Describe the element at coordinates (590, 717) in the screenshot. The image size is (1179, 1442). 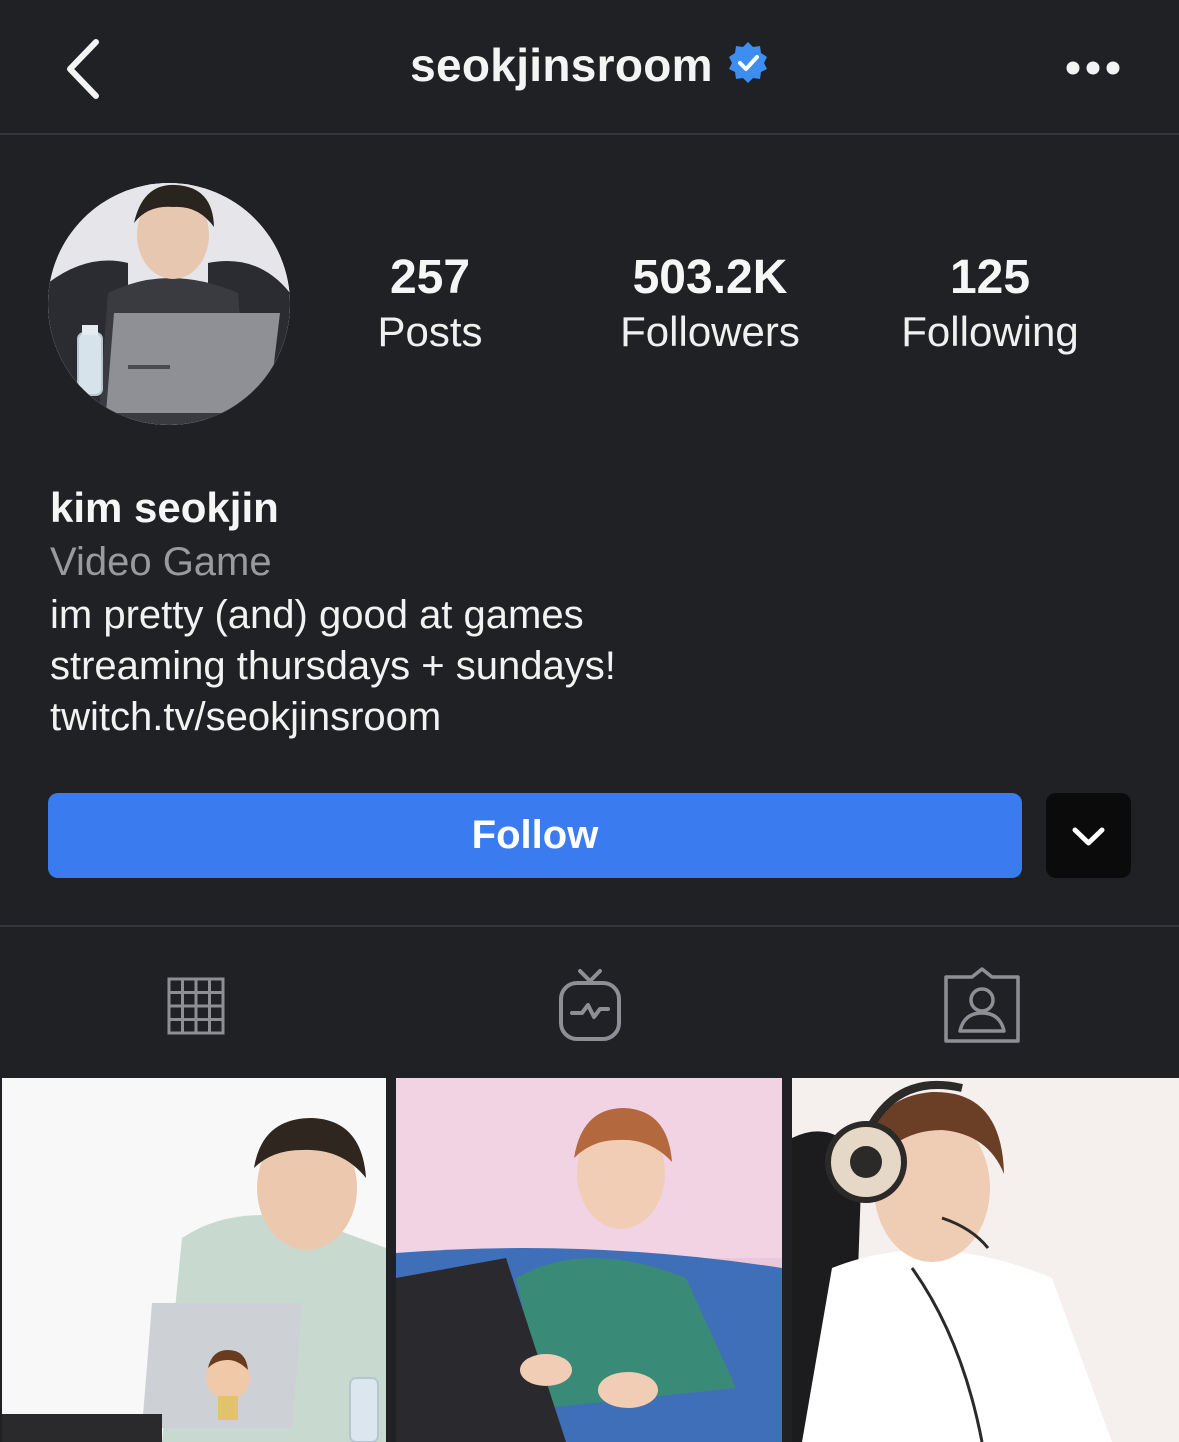
I see `bio-link: twitch.tv/seokjinsroom` at that location.